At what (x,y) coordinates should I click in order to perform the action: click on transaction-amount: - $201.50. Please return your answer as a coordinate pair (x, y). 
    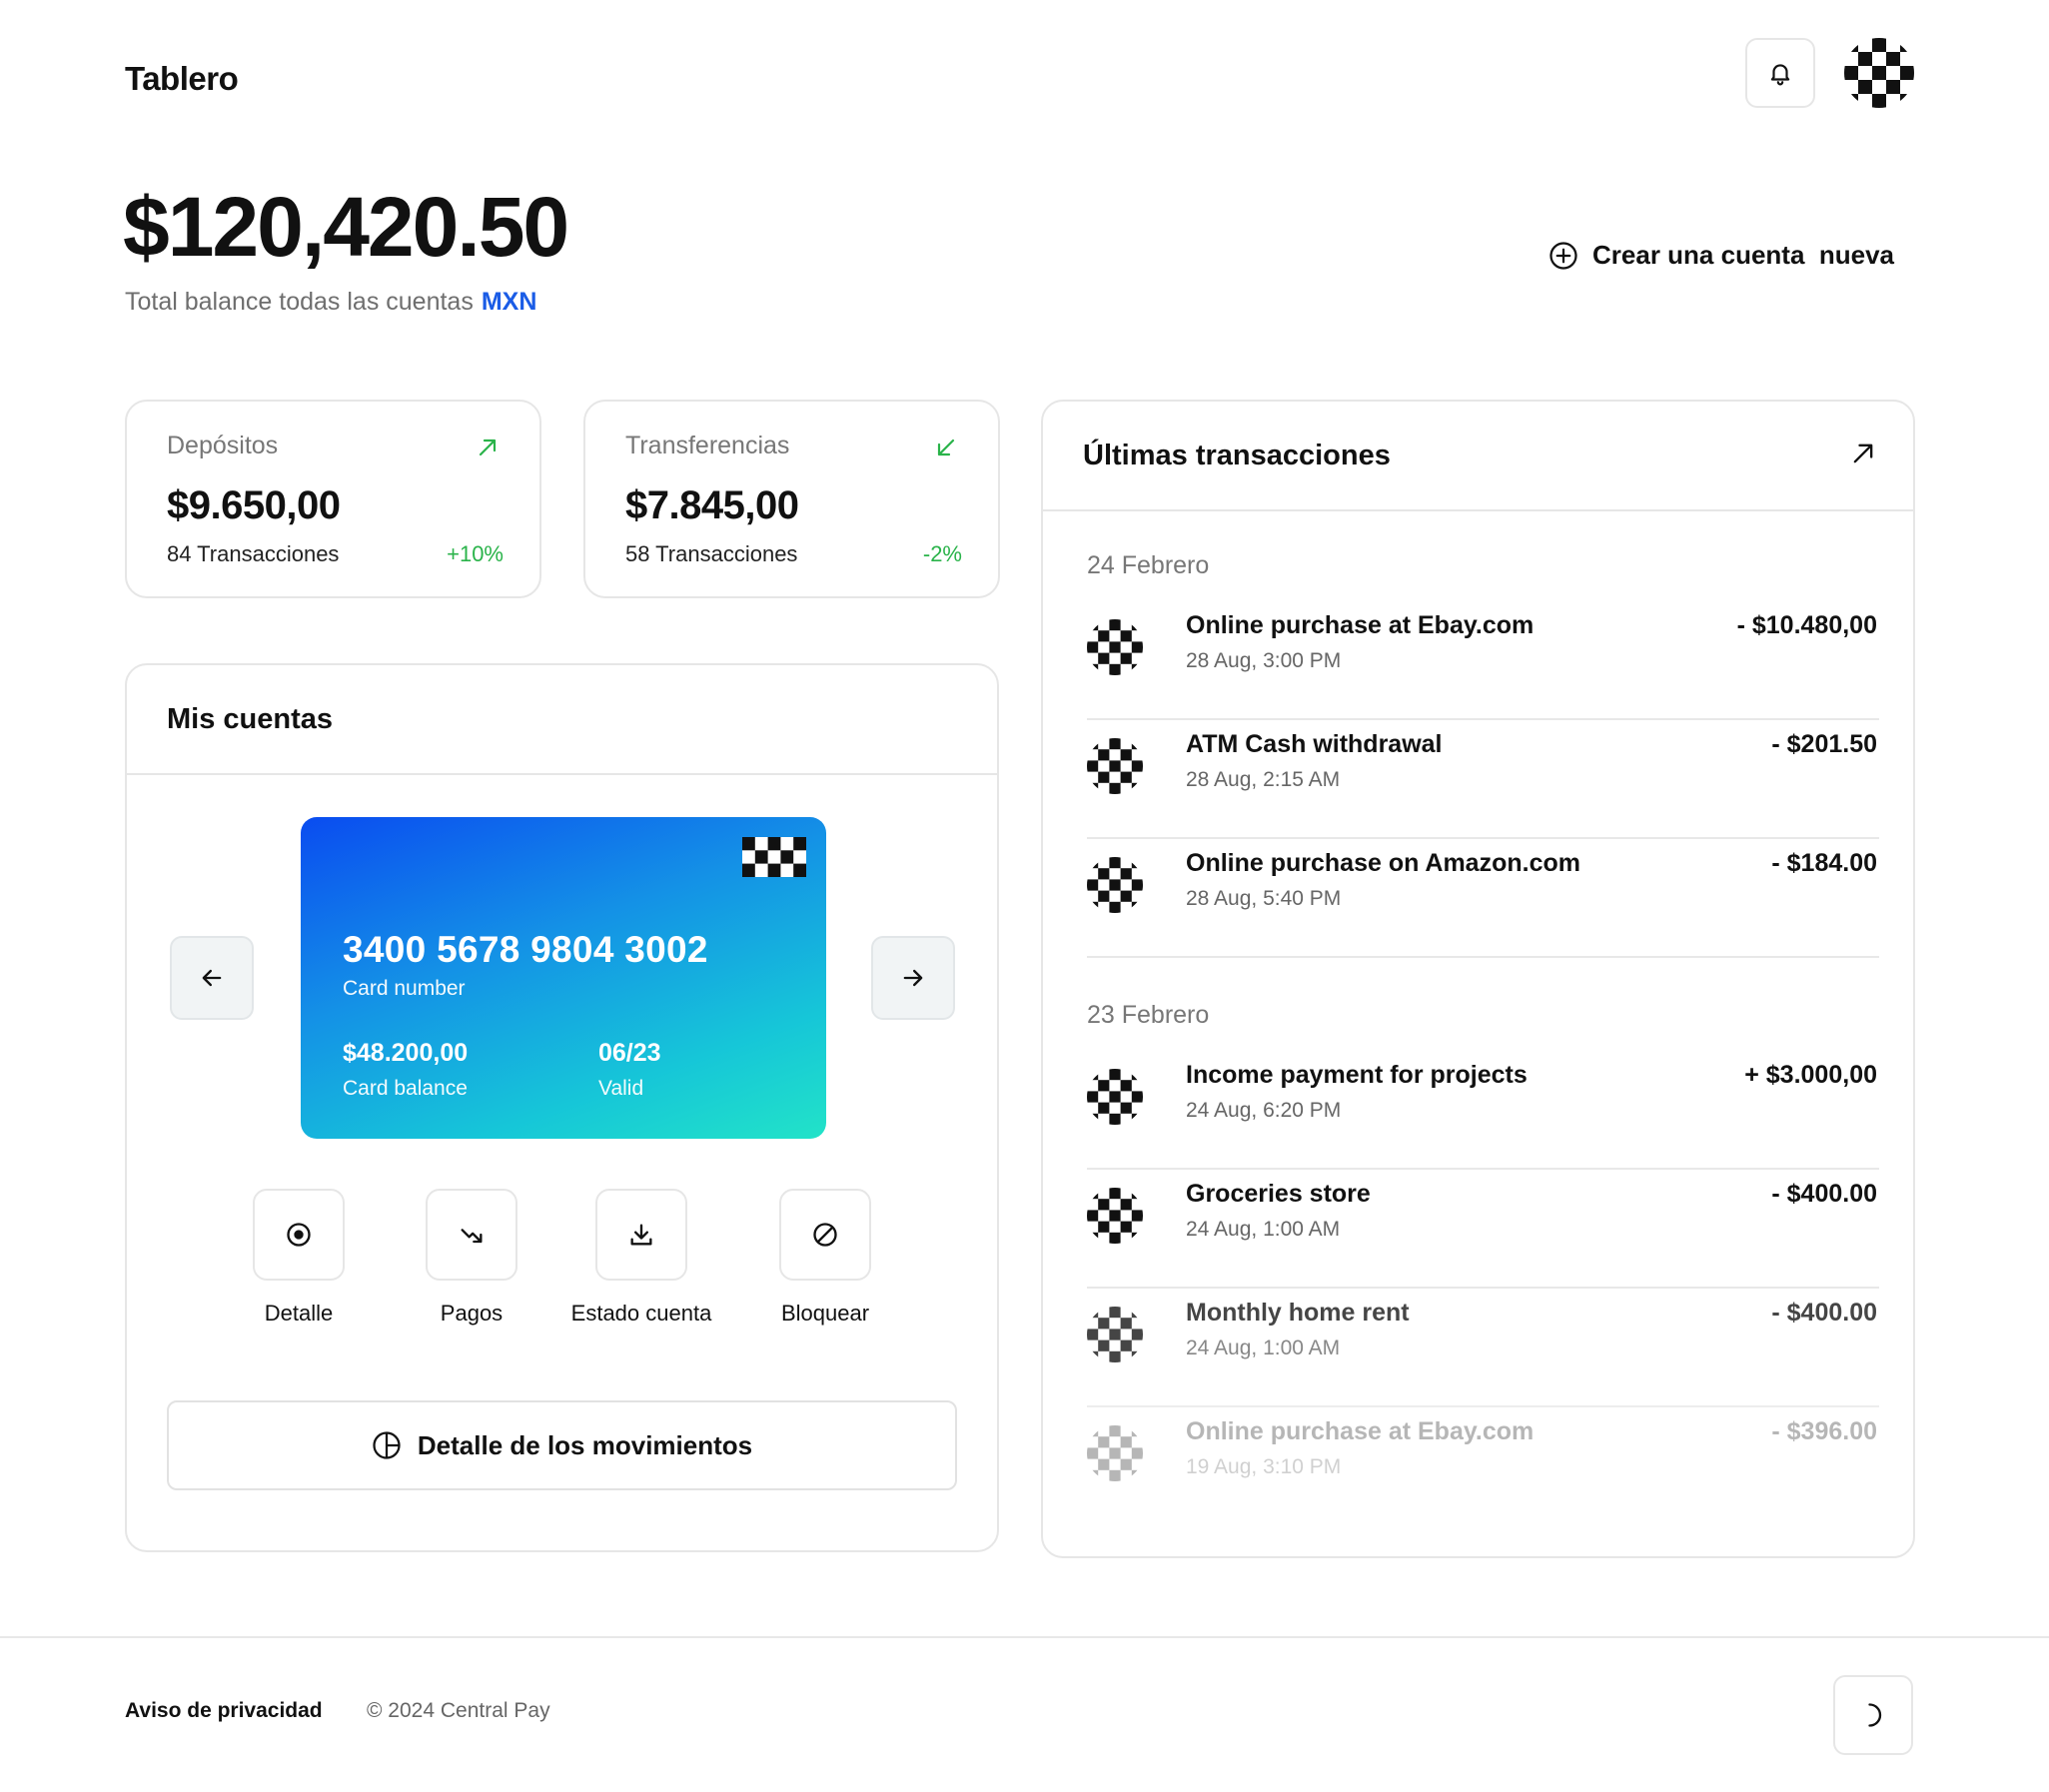
    Looking at the image, I should click on (1824, 744).